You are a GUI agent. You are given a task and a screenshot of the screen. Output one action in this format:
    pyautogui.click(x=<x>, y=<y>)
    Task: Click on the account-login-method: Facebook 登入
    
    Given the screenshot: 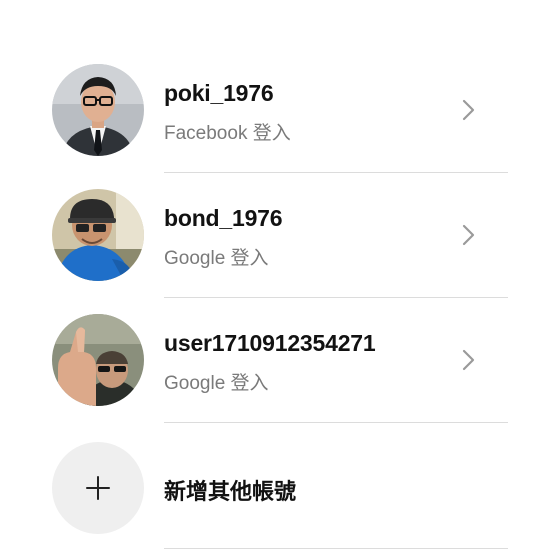 What is the action you would take?
    pyautogui.click(x=227, y=133)
    